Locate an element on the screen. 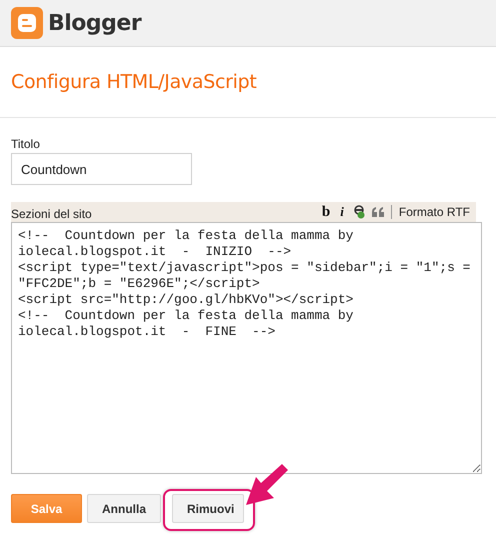 Image resolution: width=496 pixels, height=542 pixels. action-button: Rimuovi is located at coordinates (208, 508).